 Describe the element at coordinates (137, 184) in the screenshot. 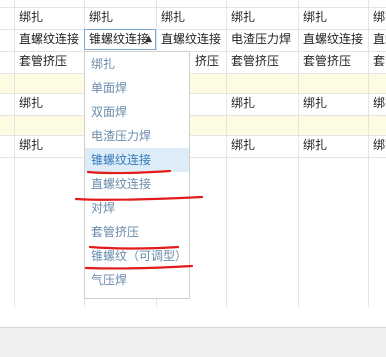

I see `dropdown-option: 直螺纹连接` at that location.